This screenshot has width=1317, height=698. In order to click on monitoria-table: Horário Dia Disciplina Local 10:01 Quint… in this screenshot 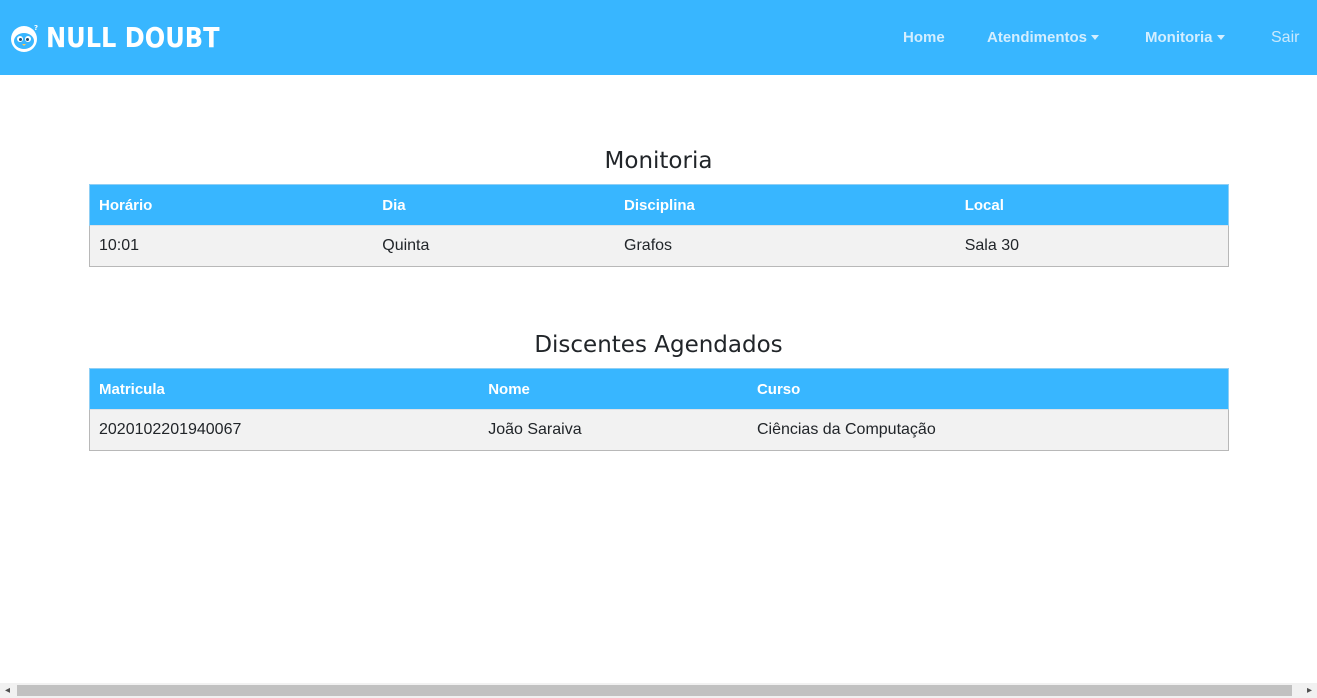, I will do `click(659, 225)`.